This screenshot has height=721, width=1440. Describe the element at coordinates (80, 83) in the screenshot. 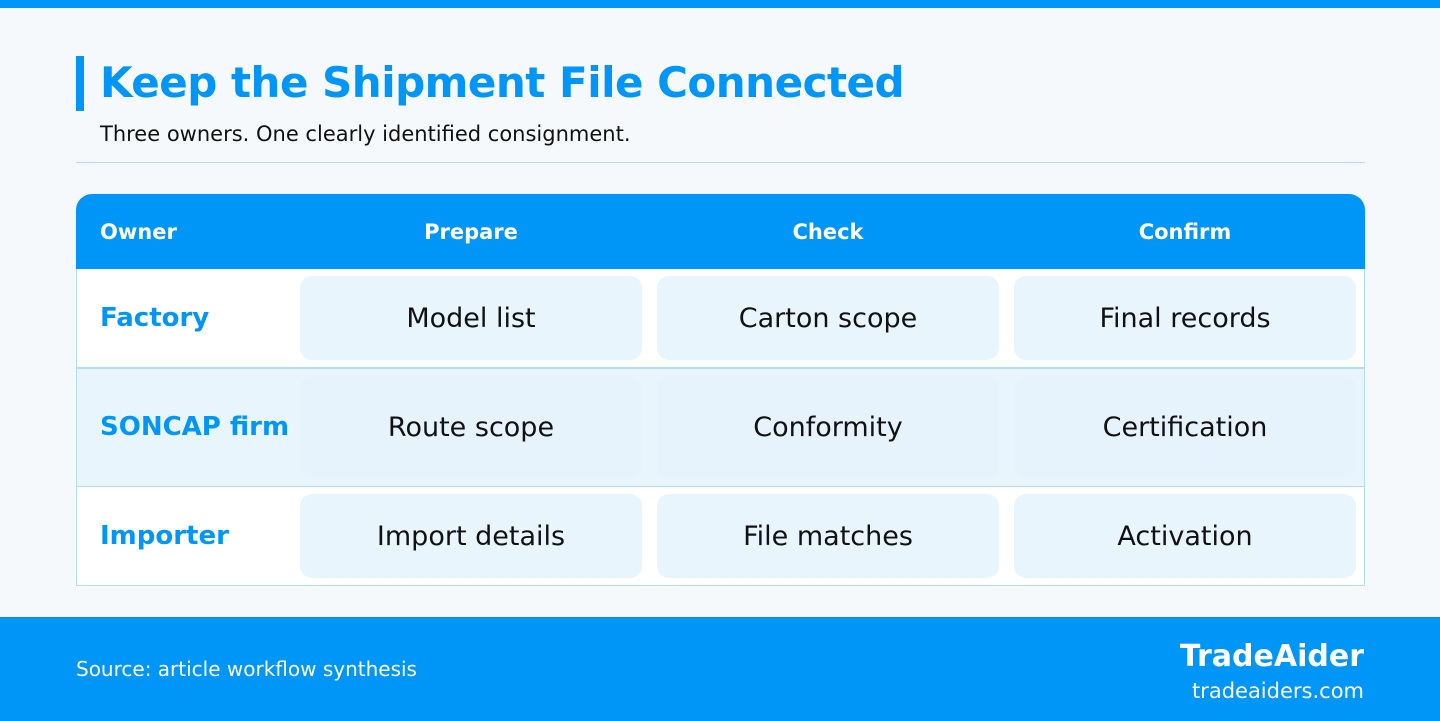

I see `title-accent-bar` at that location.